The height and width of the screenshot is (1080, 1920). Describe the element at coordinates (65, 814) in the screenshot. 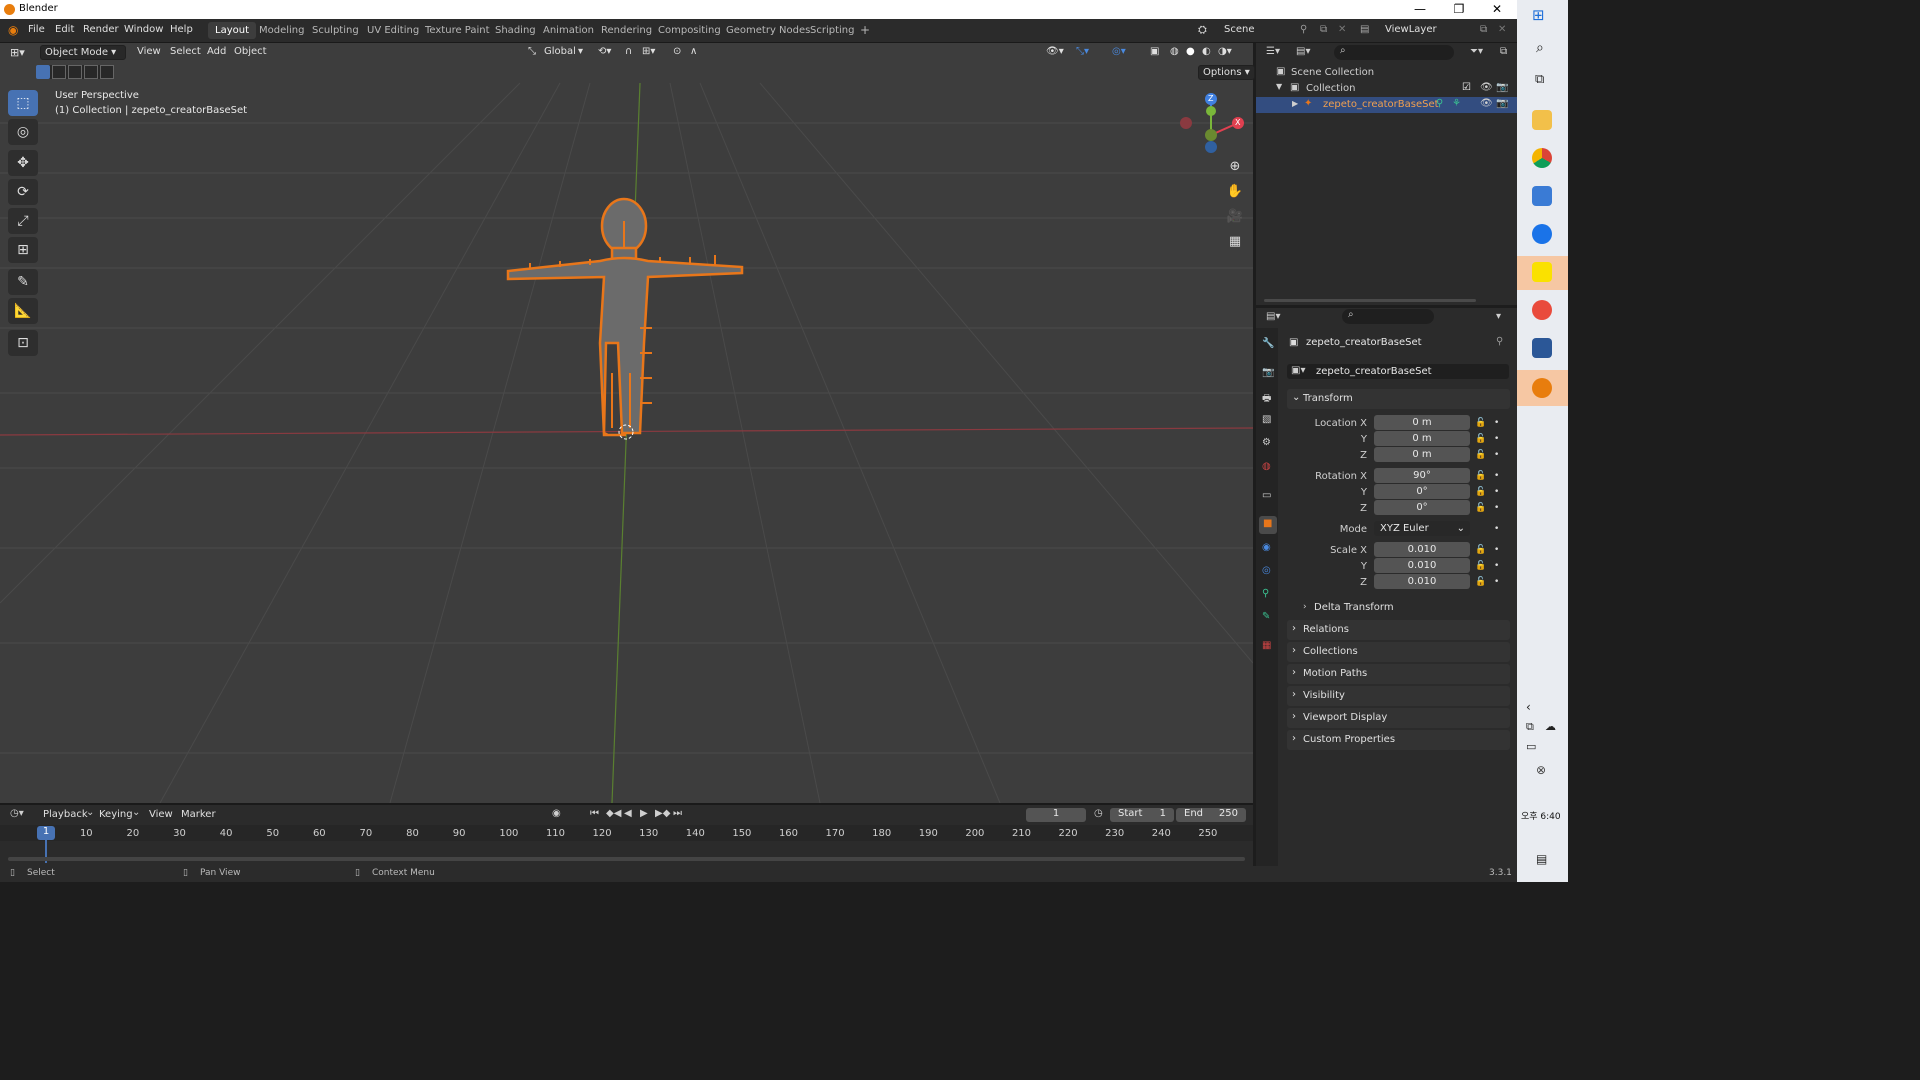

I see `timeline-menu-playback: Playback` at that location.